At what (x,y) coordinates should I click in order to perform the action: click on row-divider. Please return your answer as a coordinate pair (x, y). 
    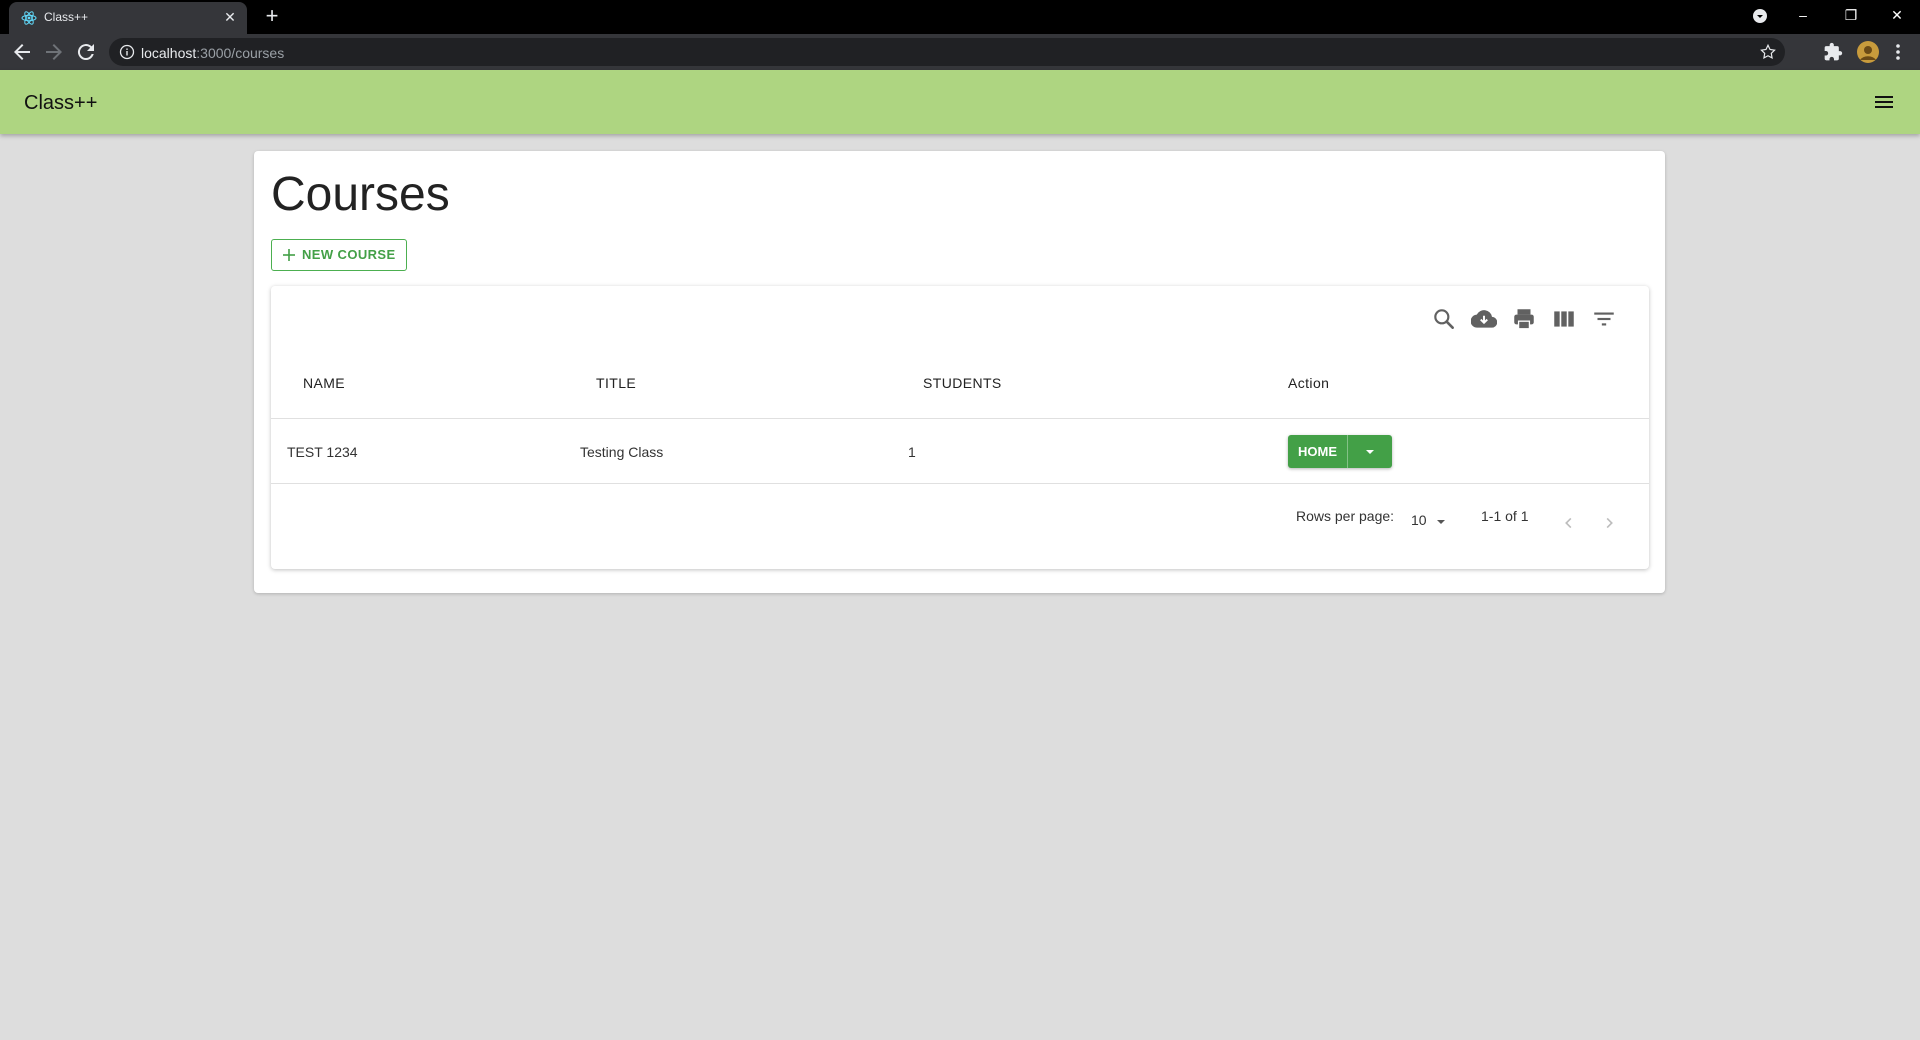
    Looking at the image, I should click on (960, 483).